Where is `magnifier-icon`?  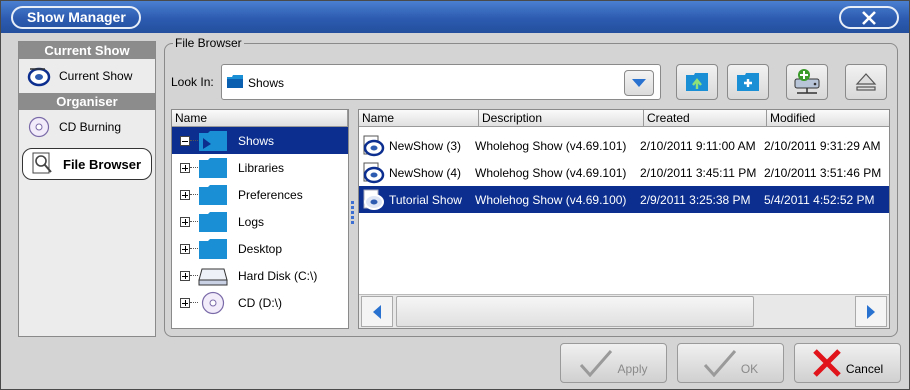
magnifier-icon is located at coordinates (43, 164).